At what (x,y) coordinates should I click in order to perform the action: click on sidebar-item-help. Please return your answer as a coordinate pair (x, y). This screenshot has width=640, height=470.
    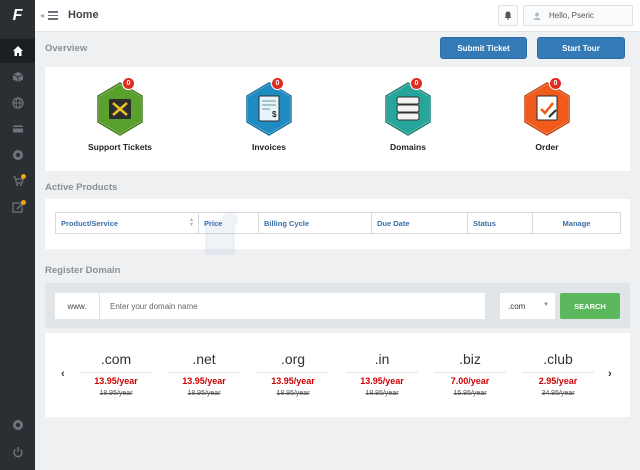
    Looking at the image, I should click on (17, 425).